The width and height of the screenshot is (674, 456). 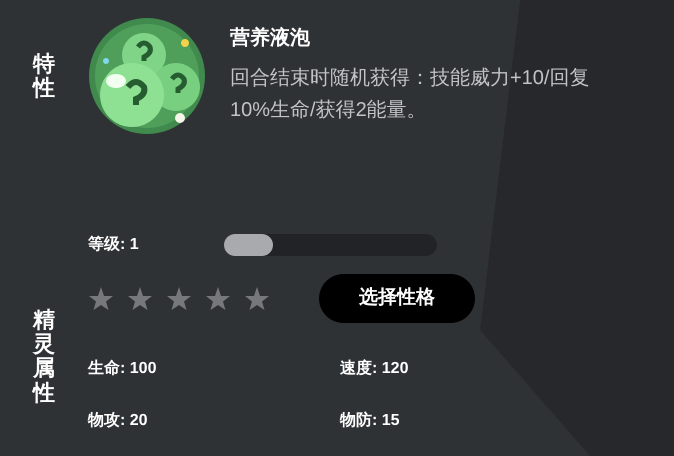 What do you see at coordinates (375, 368) in the screenshot?
I see `stat-label: 速度: 120` at bounding box center [375, 368].